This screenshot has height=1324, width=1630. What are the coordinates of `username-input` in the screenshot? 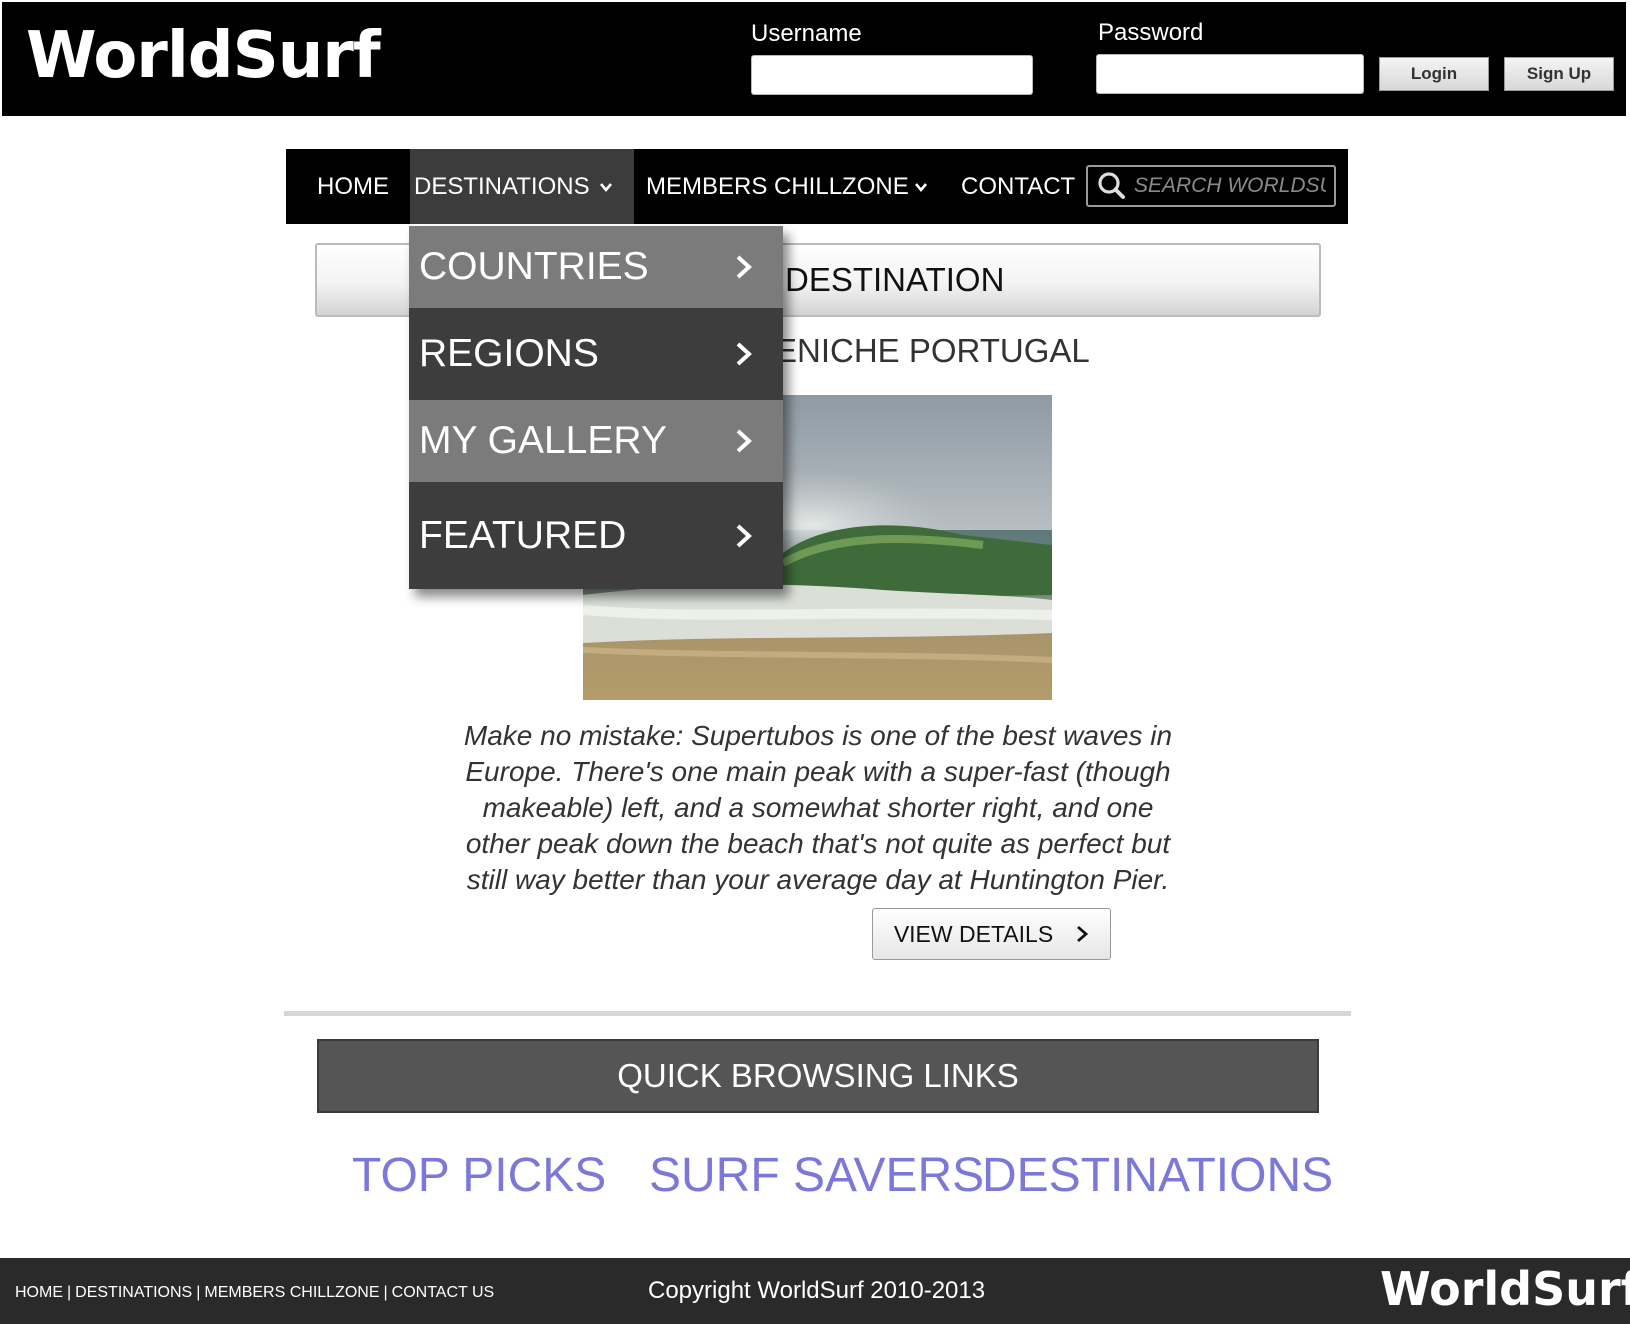 It's located at (892, 75).